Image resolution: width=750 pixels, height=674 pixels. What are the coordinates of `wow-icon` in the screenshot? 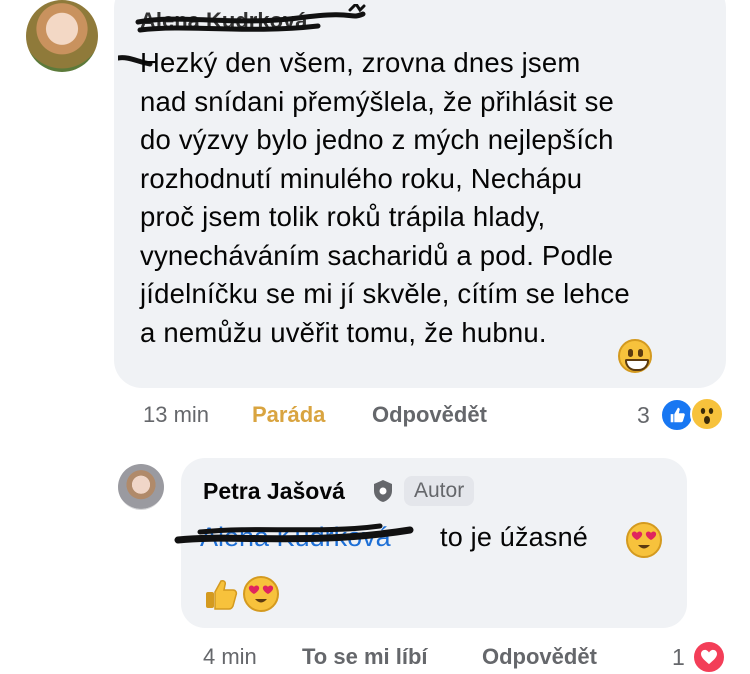 It's located at (707, 414).